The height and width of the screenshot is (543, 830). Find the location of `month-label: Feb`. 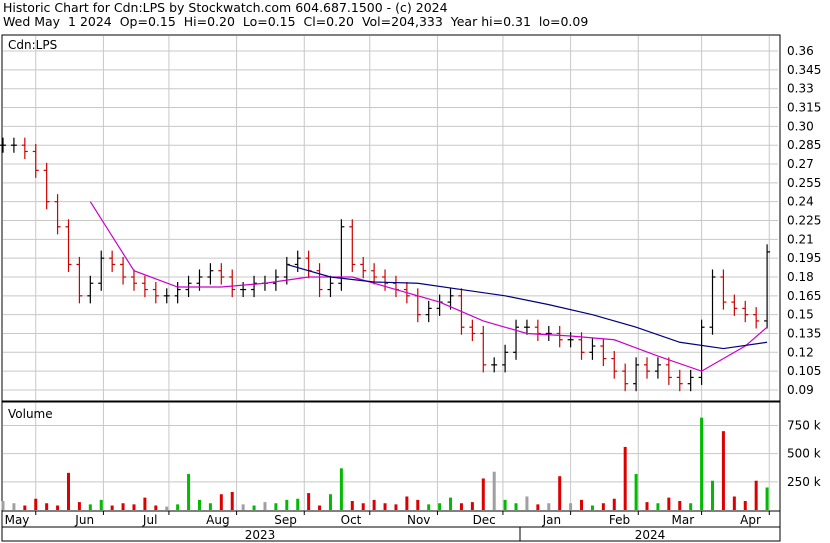

month-label: Feb is located at coordinates (619, 520).